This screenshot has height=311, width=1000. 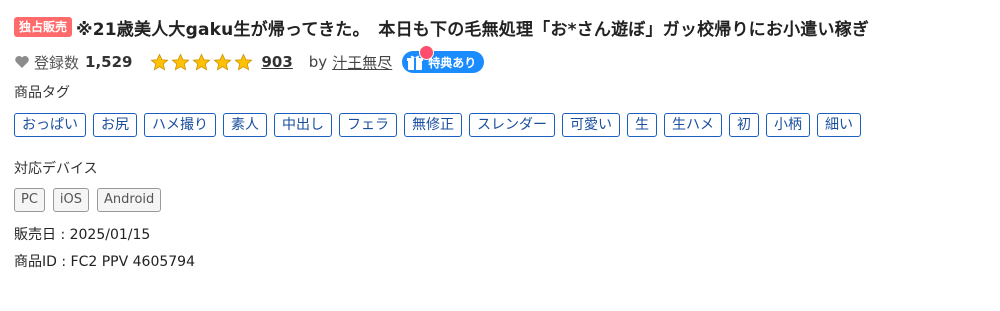 What do you see at coordinates (109, 62) in the screenshot?
I see `favorite-count: 1,529` at bounding box center [109, 62].